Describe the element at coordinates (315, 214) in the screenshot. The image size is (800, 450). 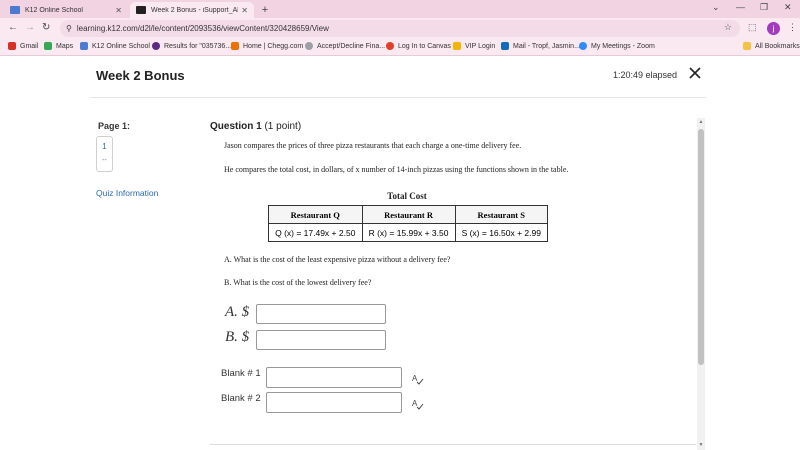
I see `header-restaurant-q: Restaurant Q` at that location.